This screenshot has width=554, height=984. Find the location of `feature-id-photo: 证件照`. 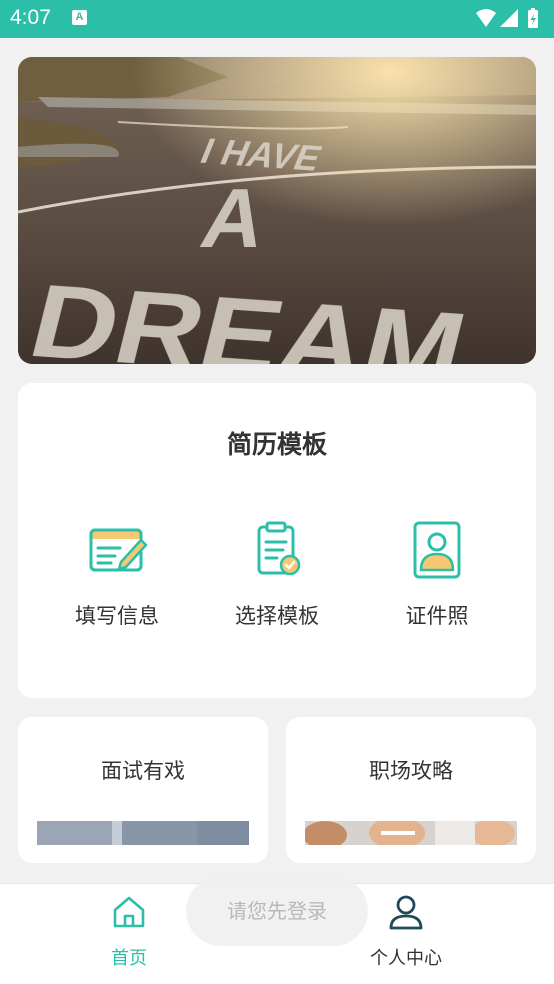

feature-id-photo: 证件照 is located at coordinates (437, 574).